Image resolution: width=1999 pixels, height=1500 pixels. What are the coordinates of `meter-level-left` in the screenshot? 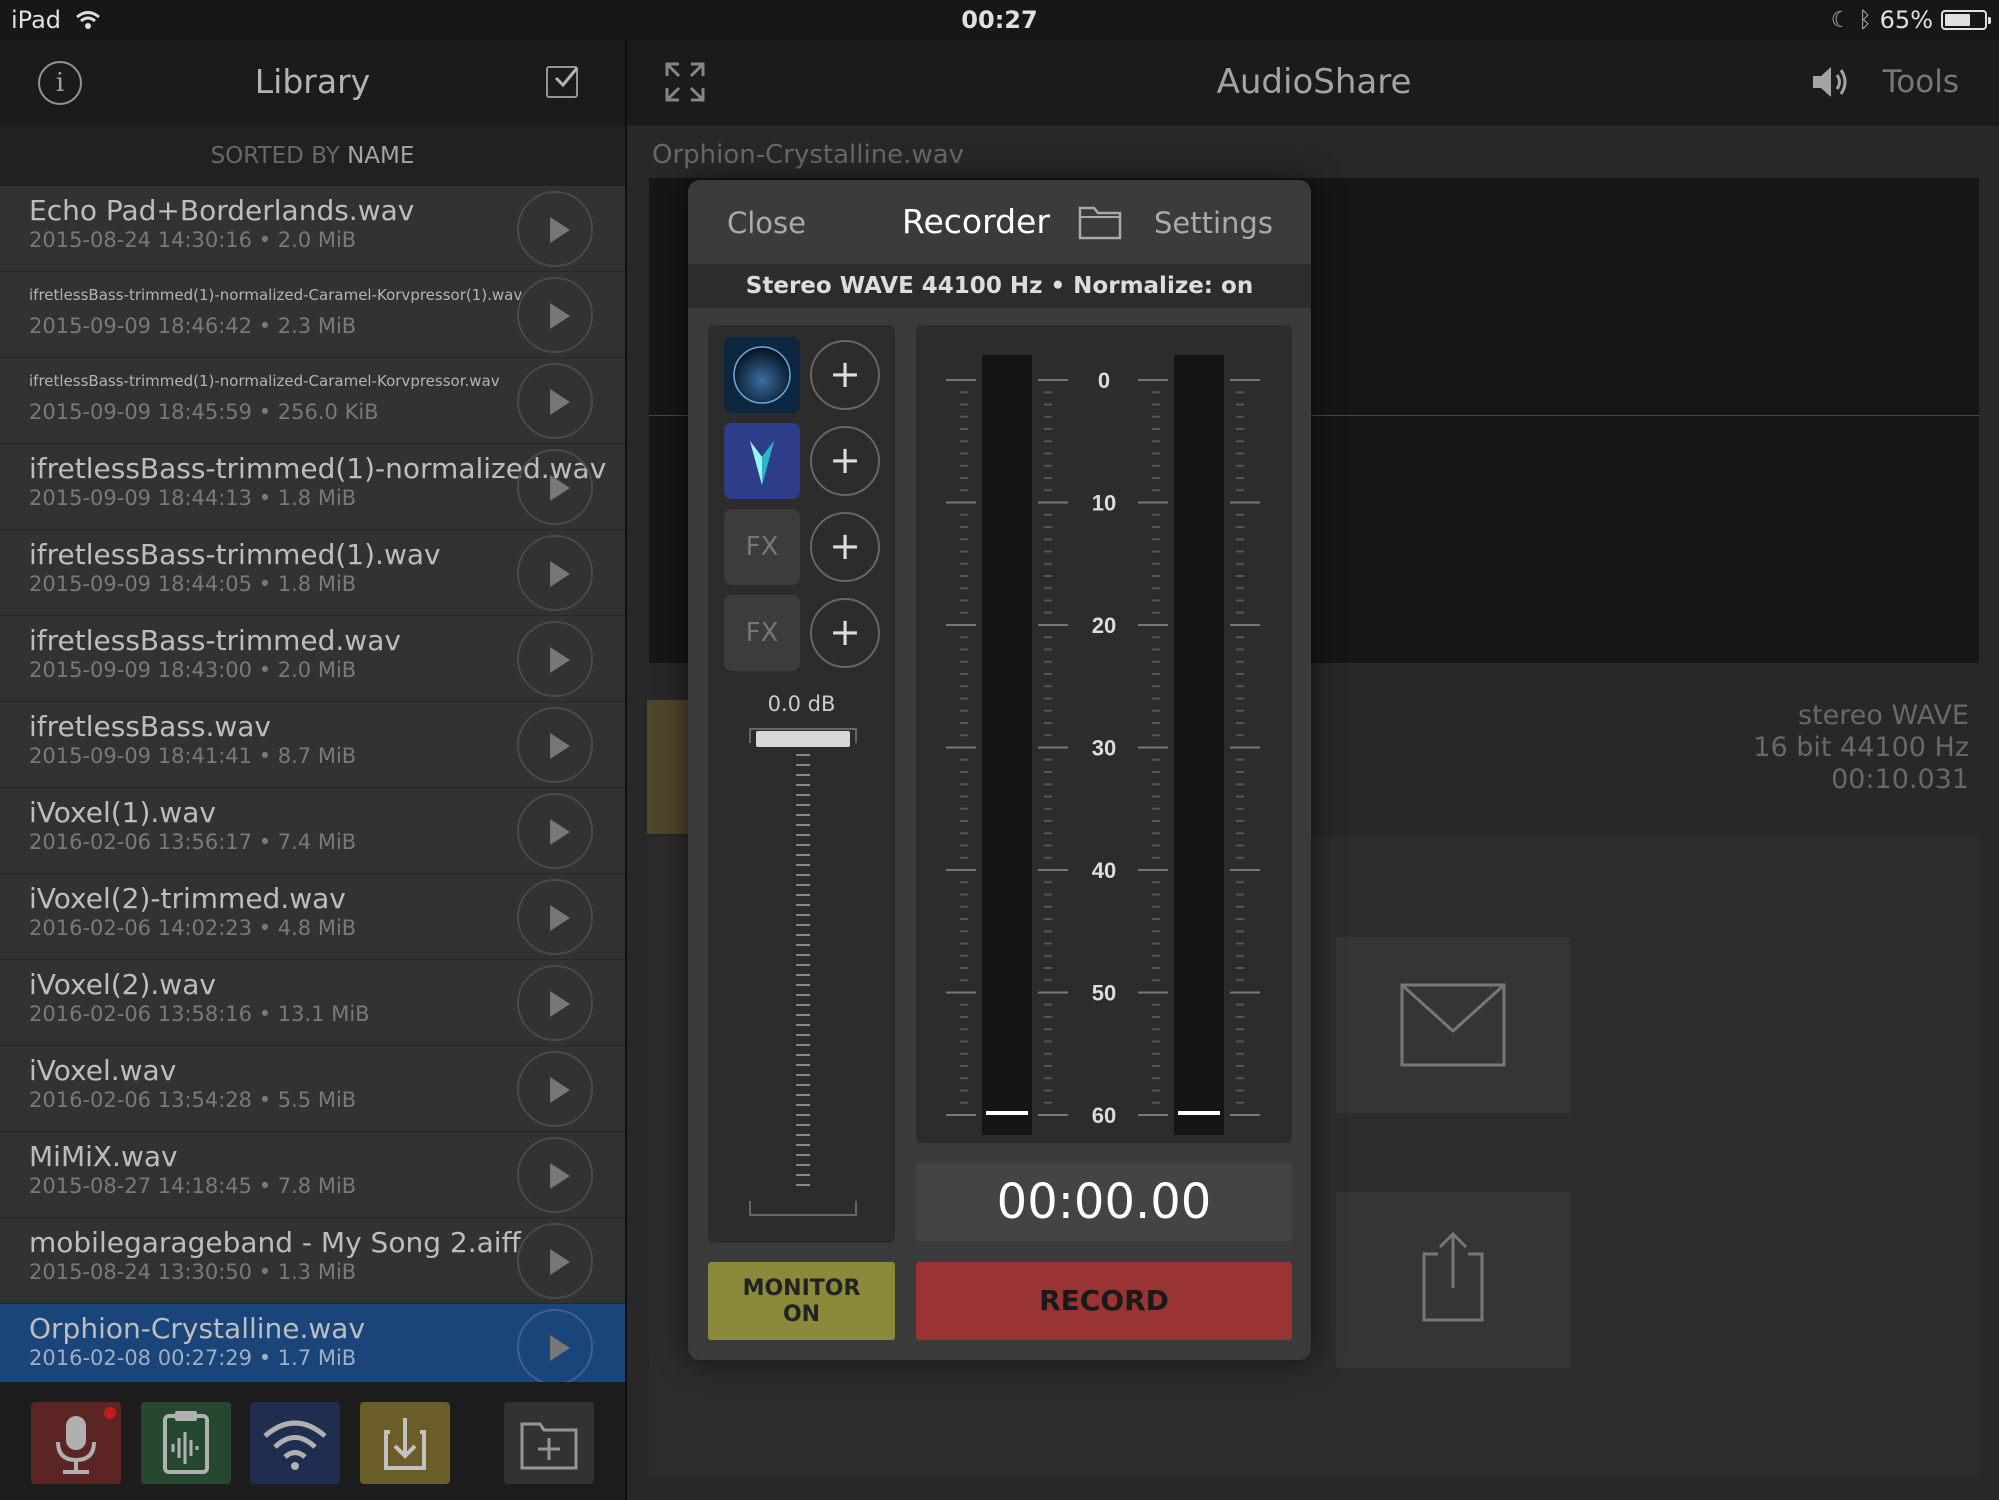 It's located at (1007, 1113).